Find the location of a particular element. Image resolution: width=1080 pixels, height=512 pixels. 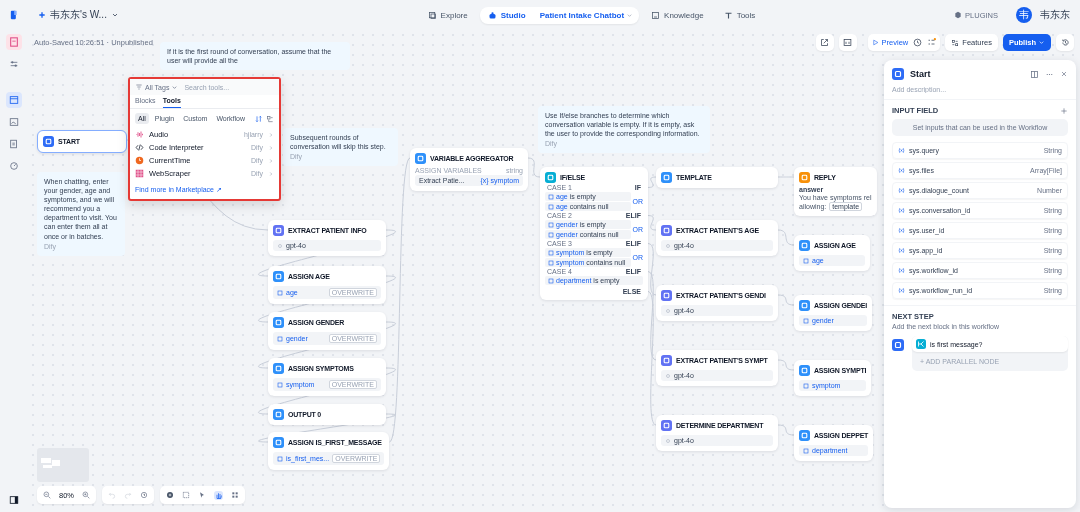

nav-tab: Knowledge is located at coordinates (677, 15).